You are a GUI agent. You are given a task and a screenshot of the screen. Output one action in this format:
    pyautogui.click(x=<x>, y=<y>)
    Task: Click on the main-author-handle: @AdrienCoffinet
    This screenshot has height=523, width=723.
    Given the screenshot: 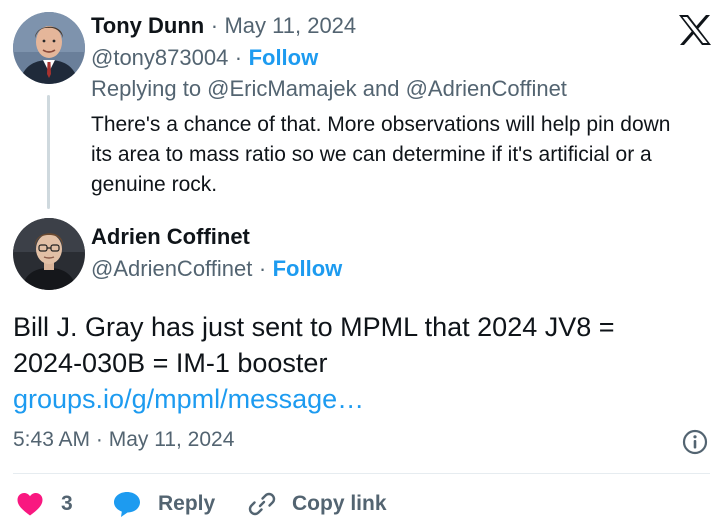 What is the action you would take?
    pyautogui.click(x=171, y=268)
    